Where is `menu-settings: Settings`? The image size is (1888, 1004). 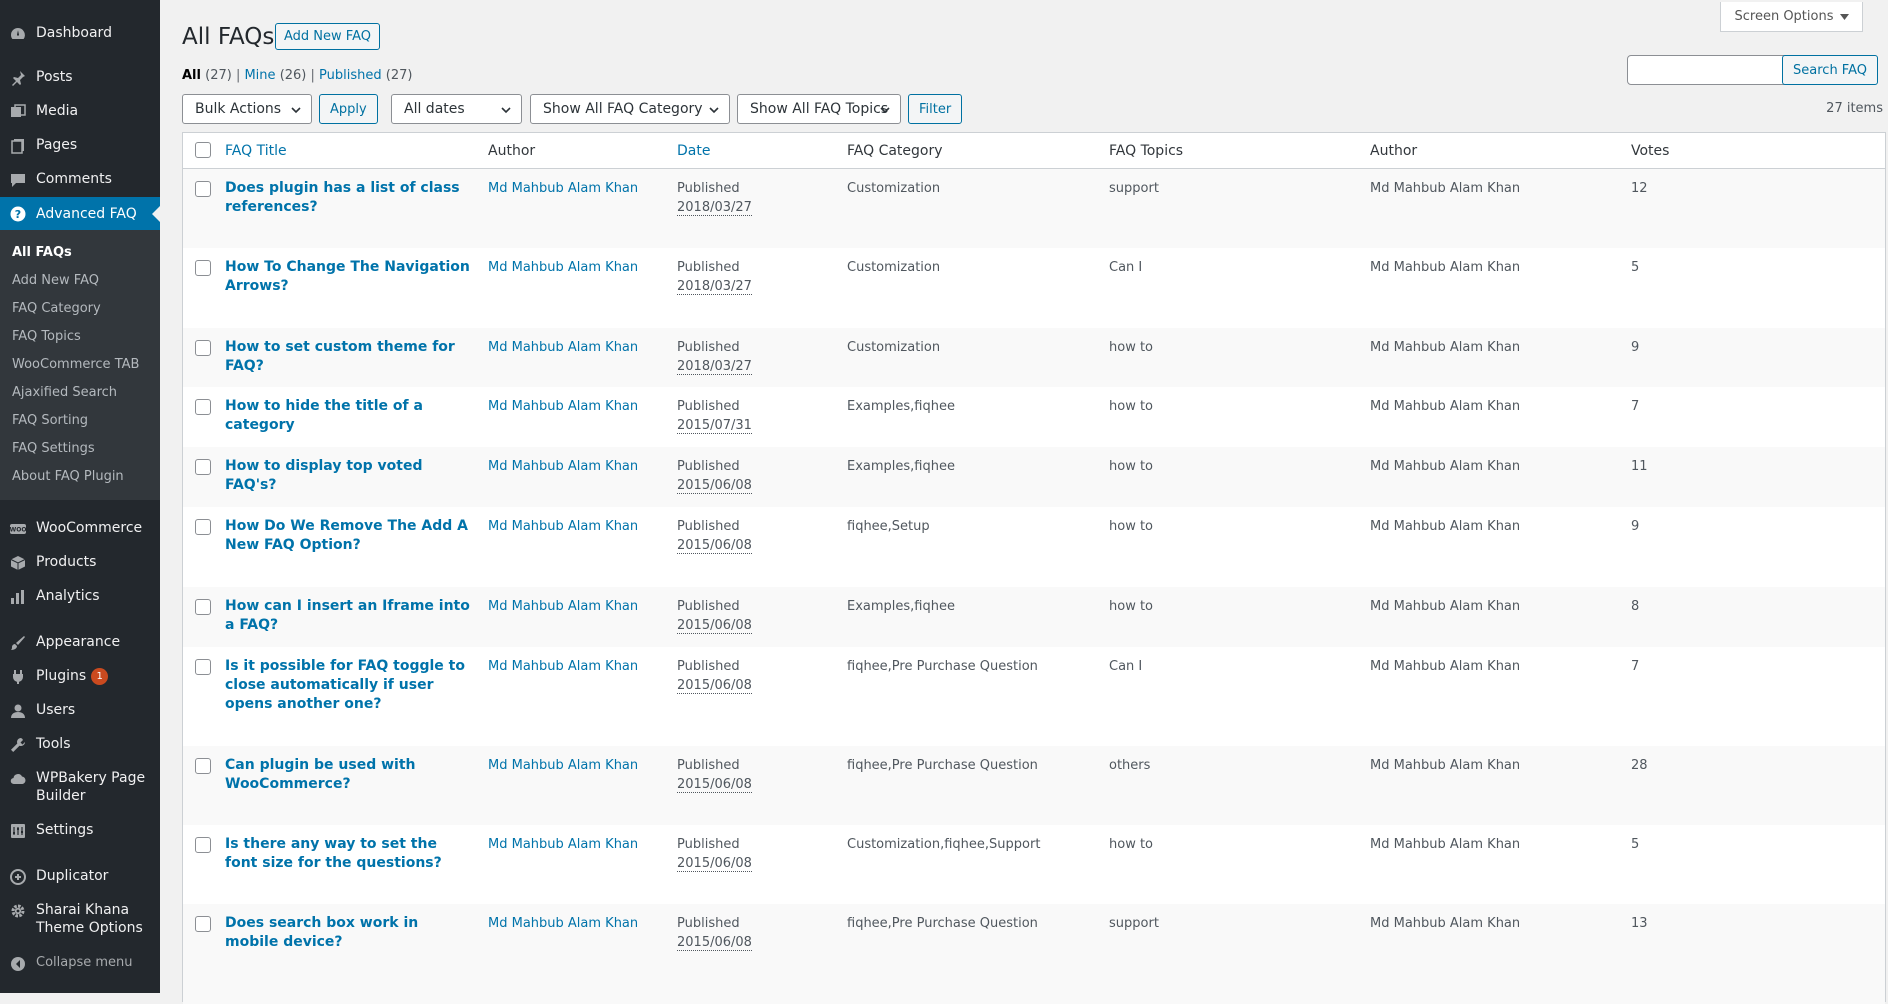 menu-settings: Settings is located at coordinates (80, 831).